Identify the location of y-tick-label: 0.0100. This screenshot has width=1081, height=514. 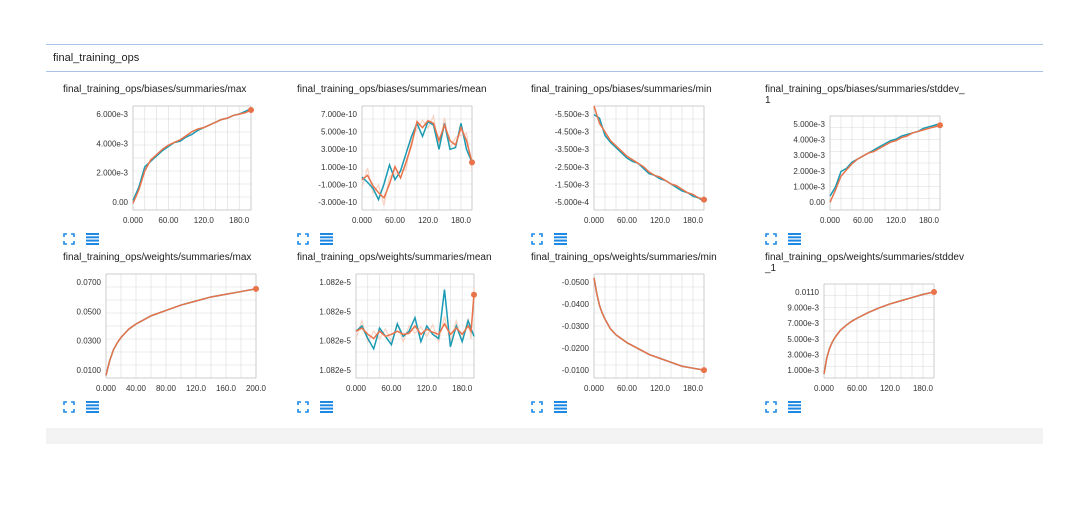
(89, 370).